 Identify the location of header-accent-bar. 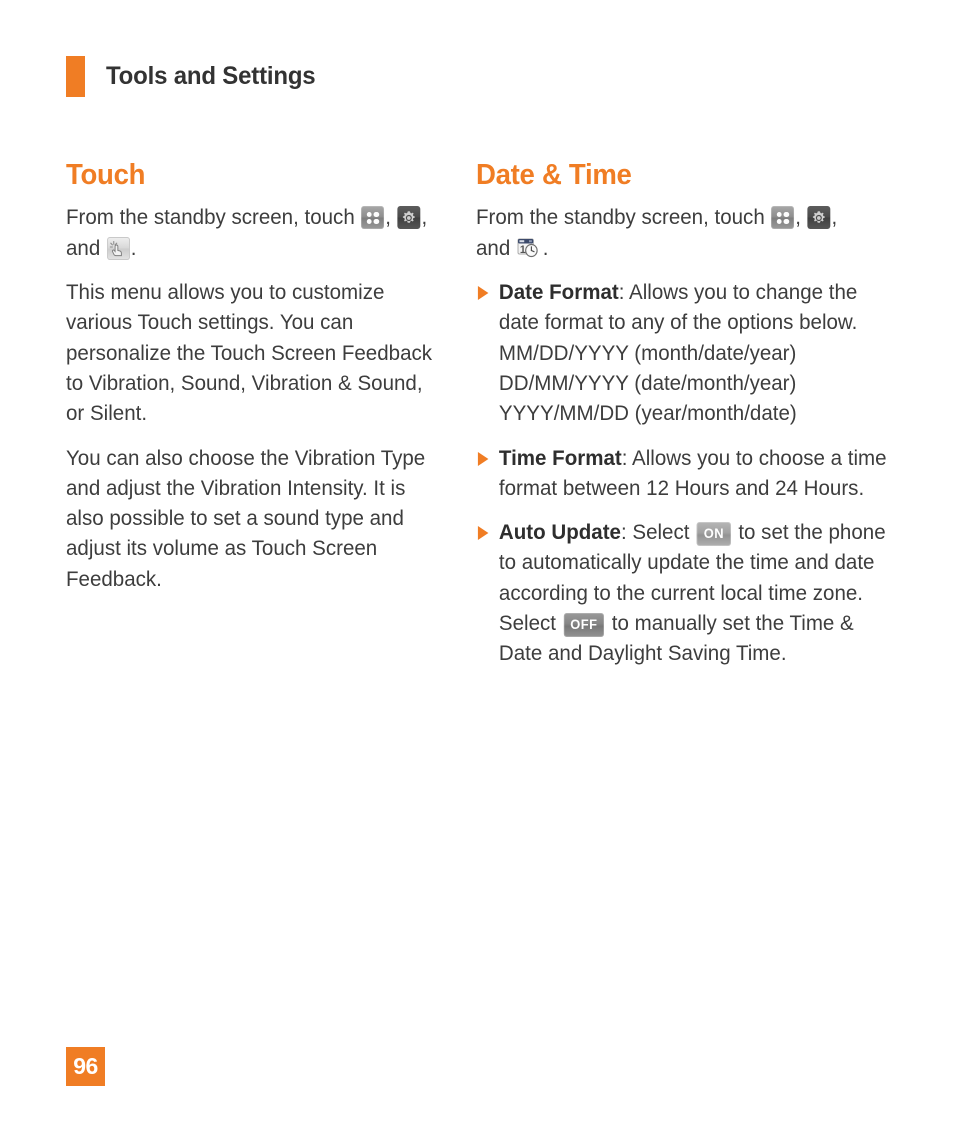
(75, 76).